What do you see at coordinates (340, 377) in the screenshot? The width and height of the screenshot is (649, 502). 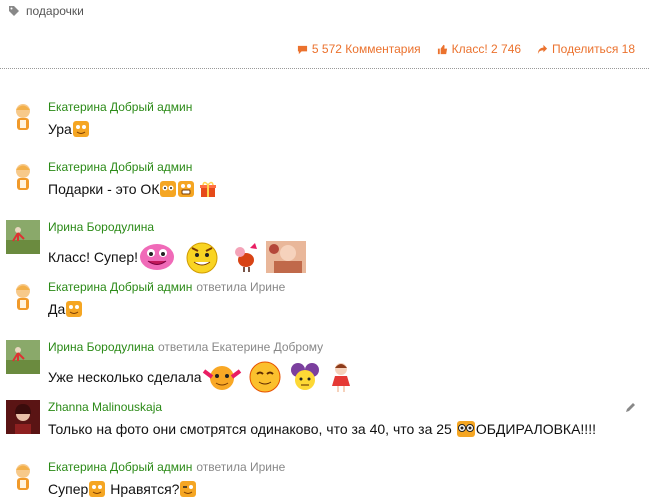 I see `girl-icon` at bounding box center [340, 377].